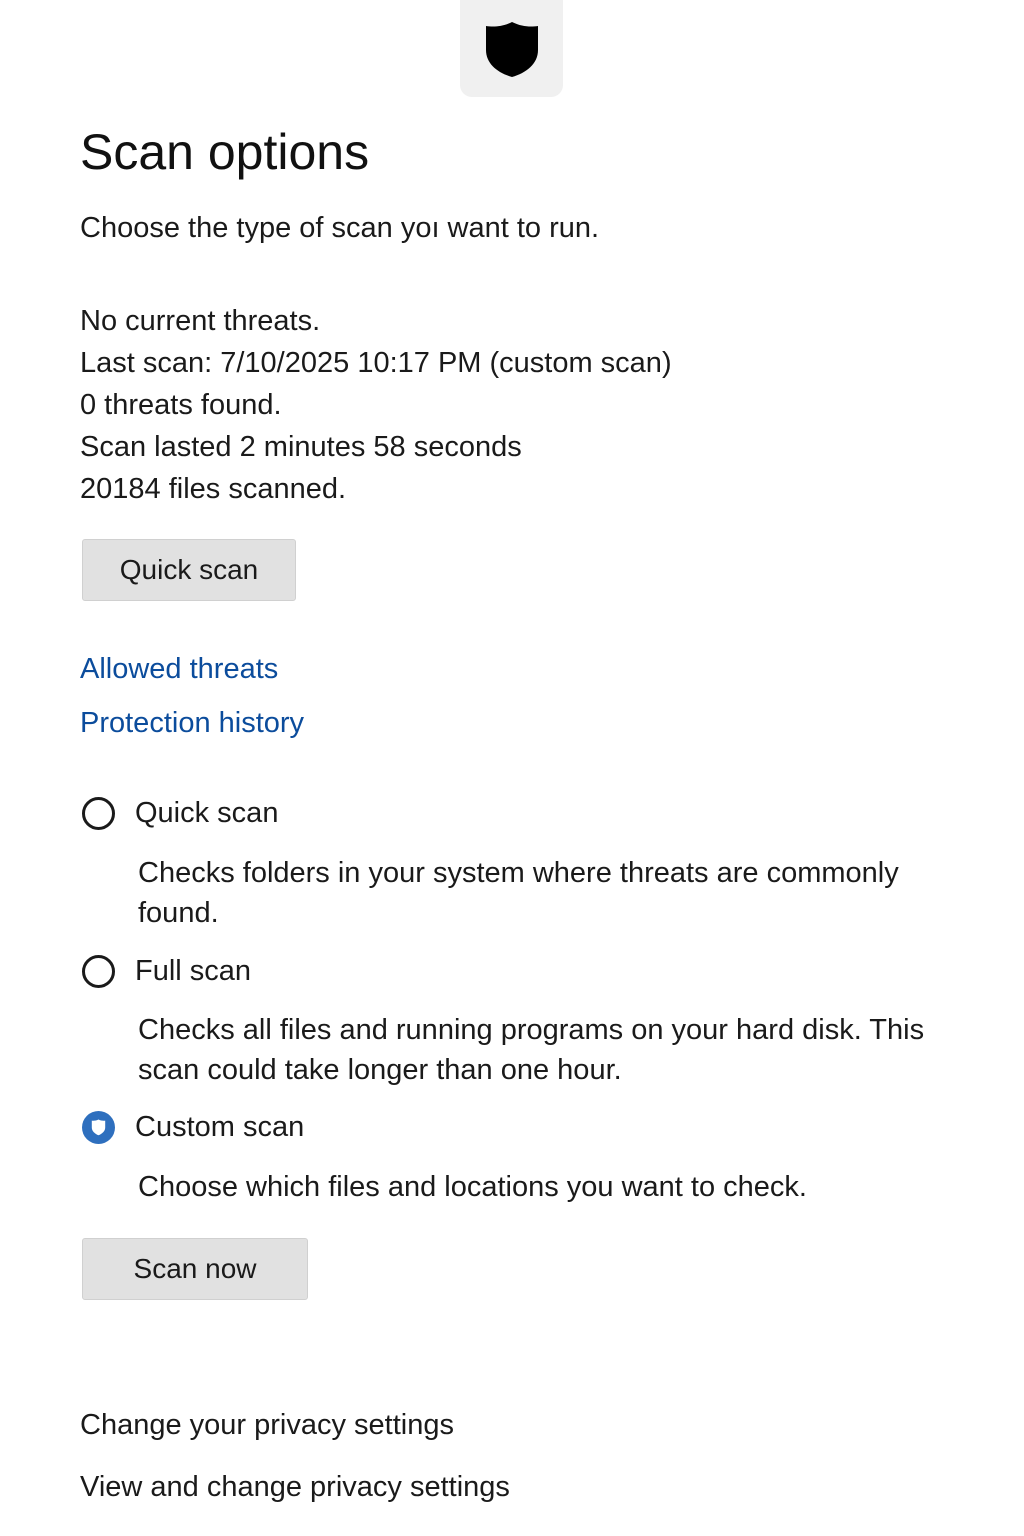  I want to click on threats-found-text: 0 threats found., so click(181, 405).